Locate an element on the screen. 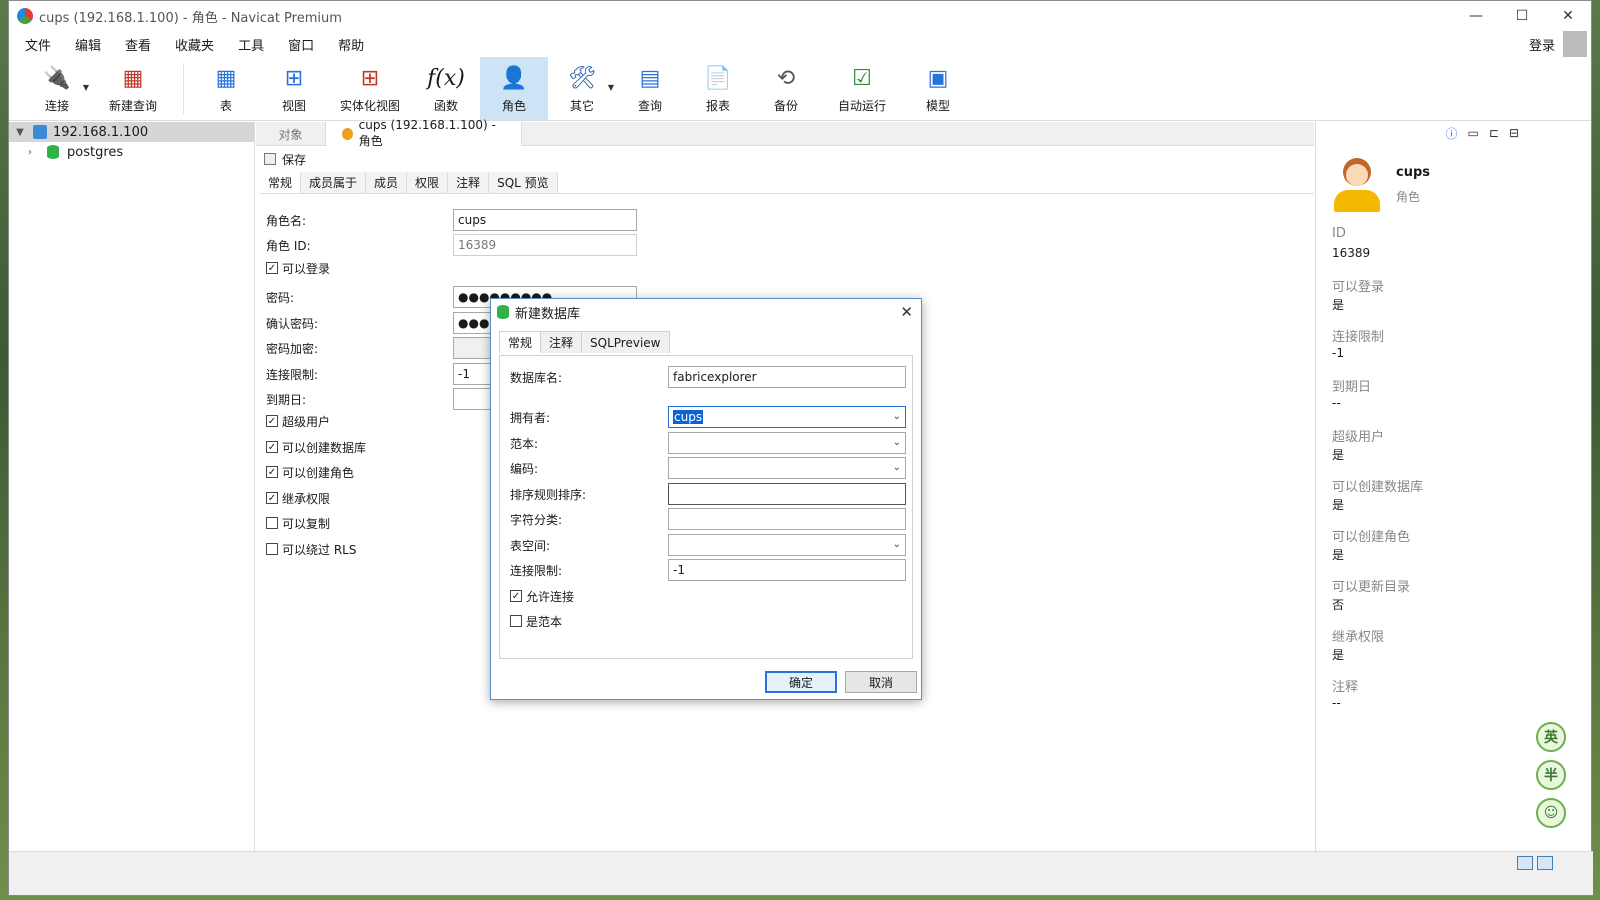 This screenshot has width=1600, height=900. tab-role-label: cups (192.168.1.100) - 角色 is located at coordinates (427, 133).